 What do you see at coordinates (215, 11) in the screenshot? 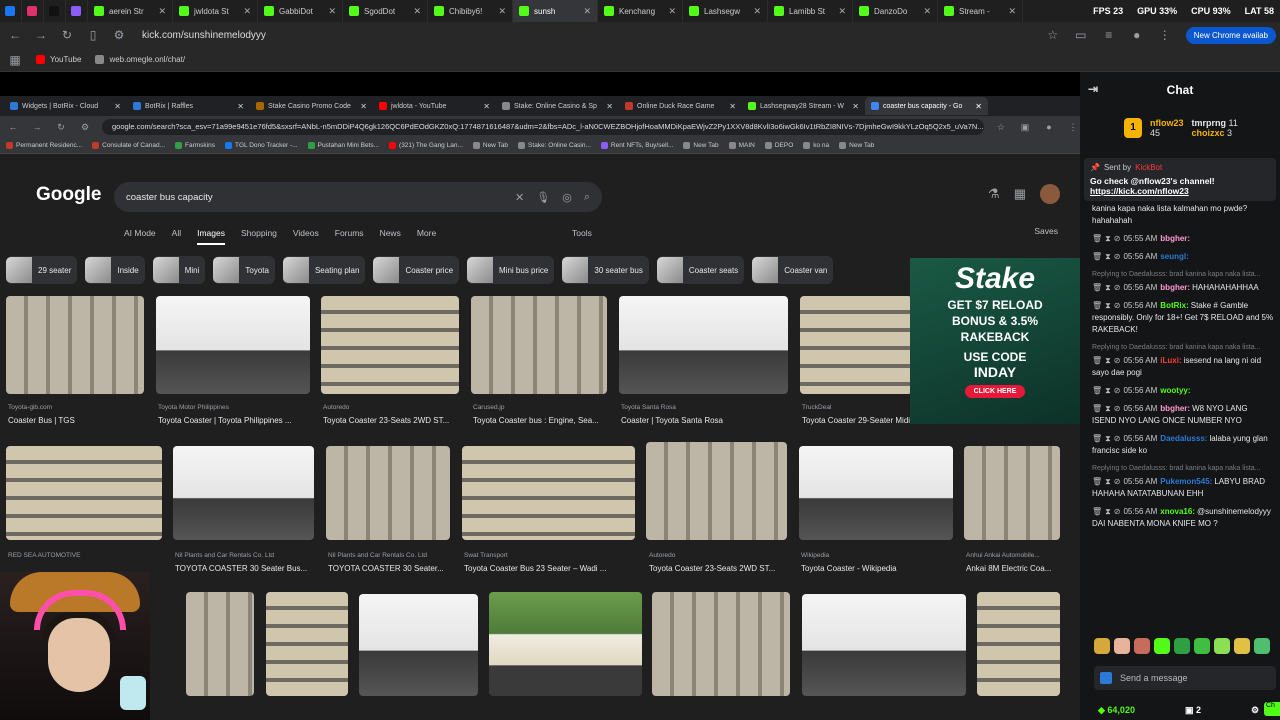
I see `outer-tab: jwldota St ✕` at bounding box center [215, 11].